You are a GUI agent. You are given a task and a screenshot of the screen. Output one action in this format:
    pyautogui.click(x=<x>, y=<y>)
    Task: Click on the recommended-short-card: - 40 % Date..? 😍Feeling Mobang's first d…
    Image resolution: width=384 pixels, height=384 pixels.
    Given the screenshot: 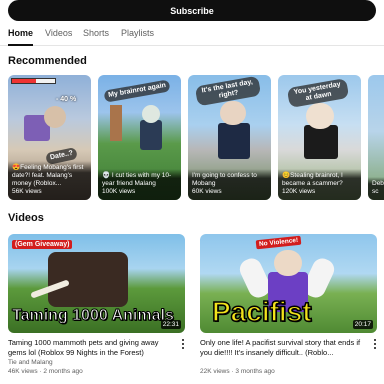 What is the action you would take?
    pyautogui.click(x=49, y=137)
    